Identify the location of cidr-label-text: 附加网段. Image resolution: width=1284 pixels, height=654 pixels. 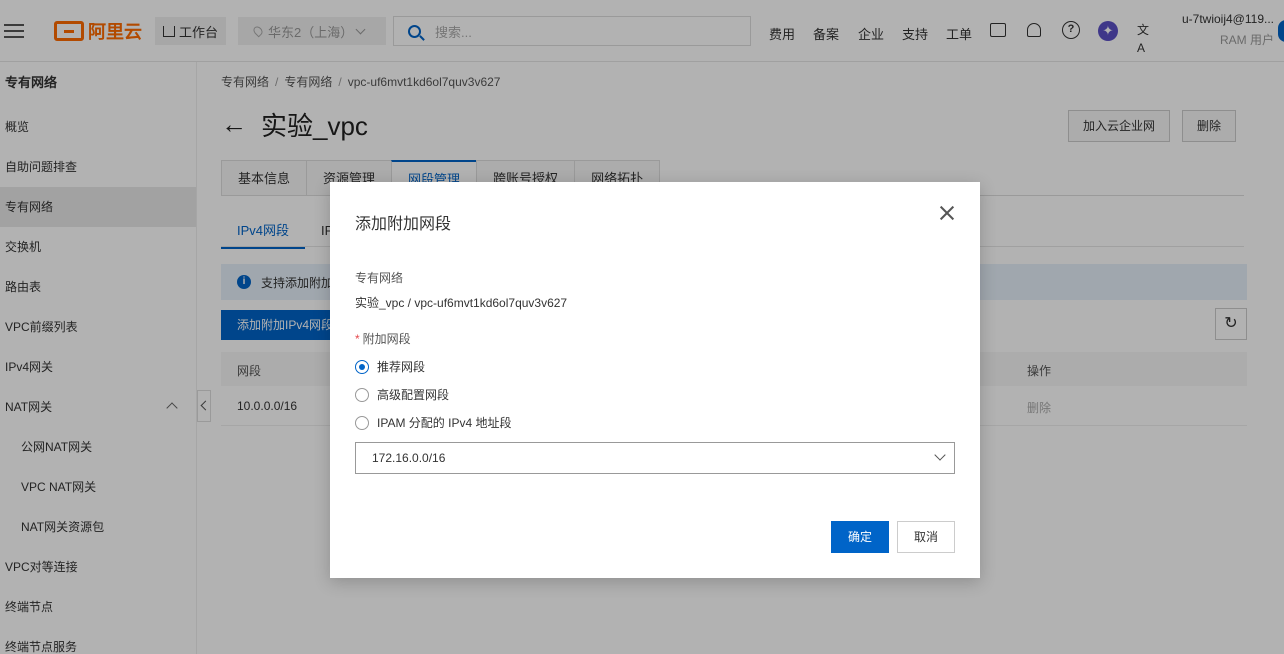
(386, 339).